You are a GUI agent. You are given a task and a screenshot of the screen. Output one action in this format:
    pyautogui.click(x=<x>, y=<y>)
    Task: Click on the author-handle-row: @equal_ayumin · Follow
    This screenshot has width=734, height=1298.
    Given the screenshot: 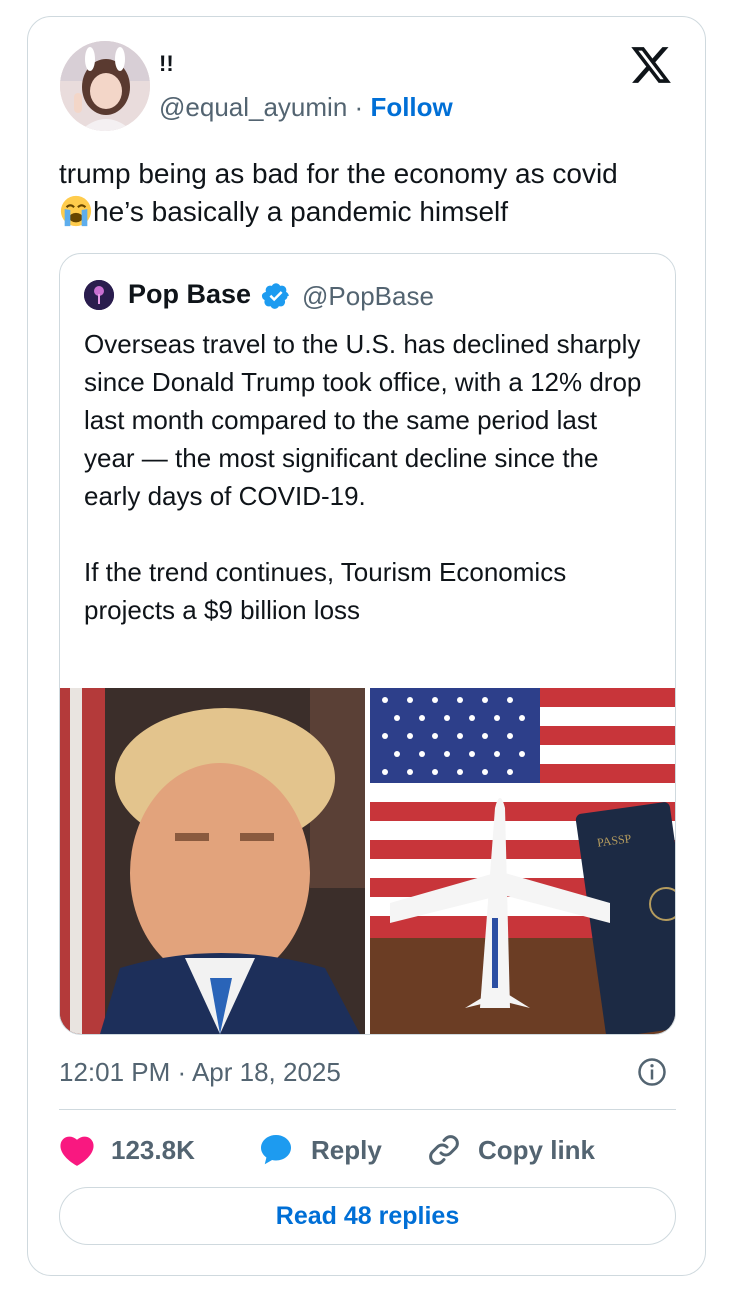 What is the action you would take?
    pyautogui.click(x=306, y=107)
    